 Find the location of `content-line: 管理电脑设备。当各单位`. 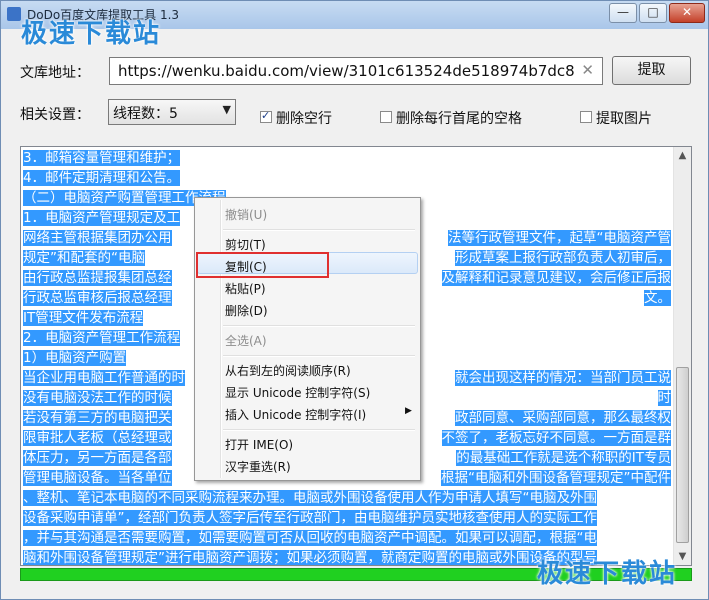

content-line: 管理电脑设备。当各单位 is located at coordinates (97, 478).